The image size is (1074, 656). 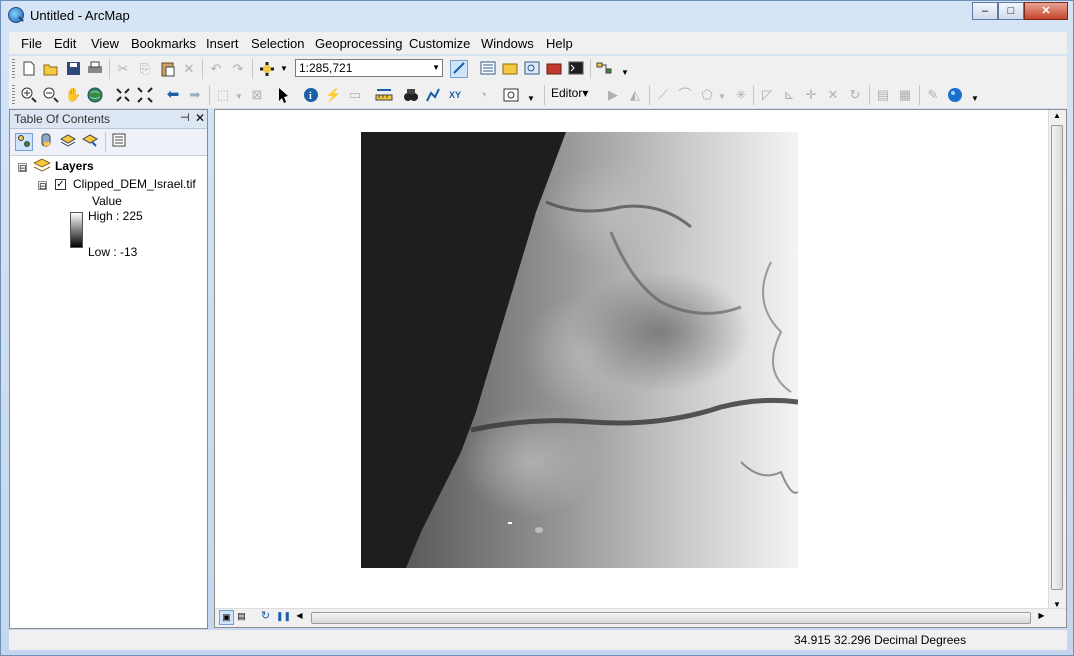 What do you see at coordinates (119, 141) in the screenshot?
I see `toc-options-icon` at bounding box center [119, 141].